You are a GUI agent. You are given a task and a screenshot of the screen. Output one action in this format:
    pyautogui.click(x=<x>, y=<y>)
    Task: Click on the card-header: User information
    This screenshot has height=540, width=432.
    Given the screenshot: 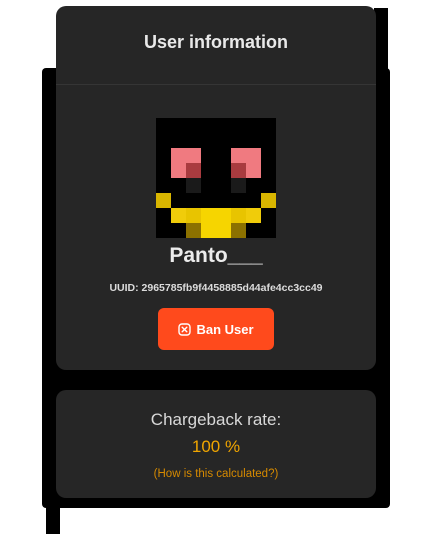 What is the action you would take?
    pyautogui.click(x=216, y=45)
    